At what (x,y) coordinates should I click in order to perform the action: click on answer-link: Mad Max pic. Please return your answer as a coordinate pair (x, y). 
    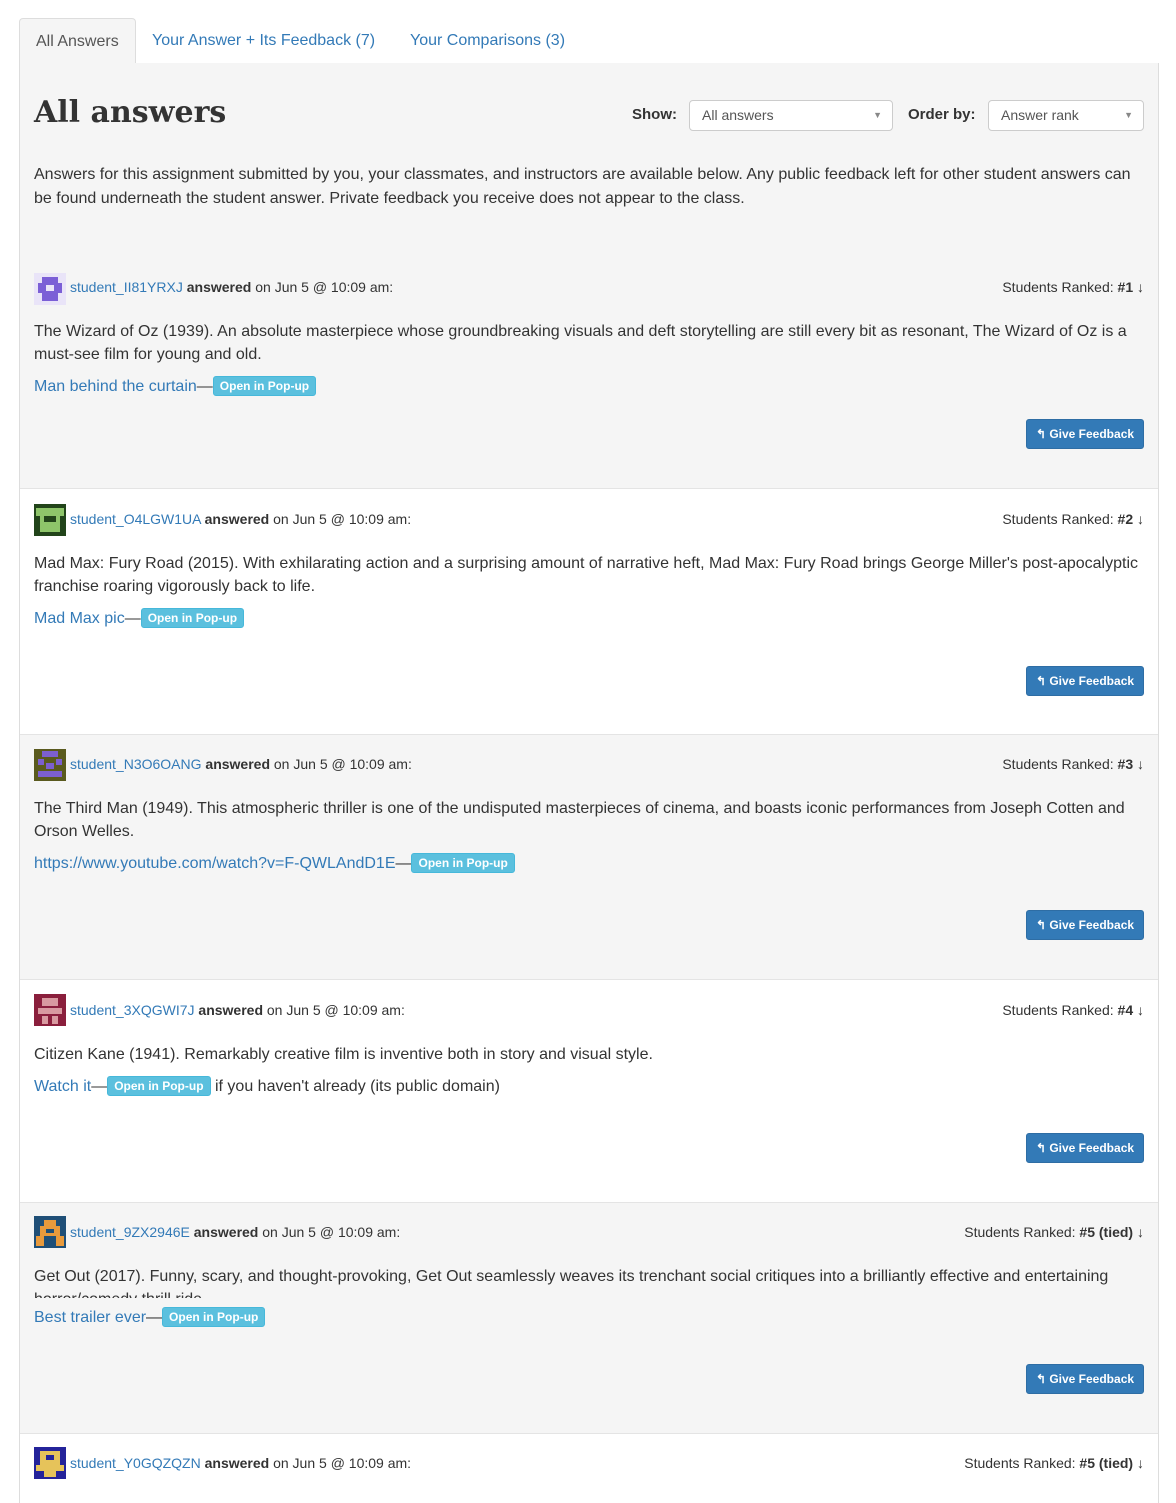
    Looking at the image, I should click on (79, 618).